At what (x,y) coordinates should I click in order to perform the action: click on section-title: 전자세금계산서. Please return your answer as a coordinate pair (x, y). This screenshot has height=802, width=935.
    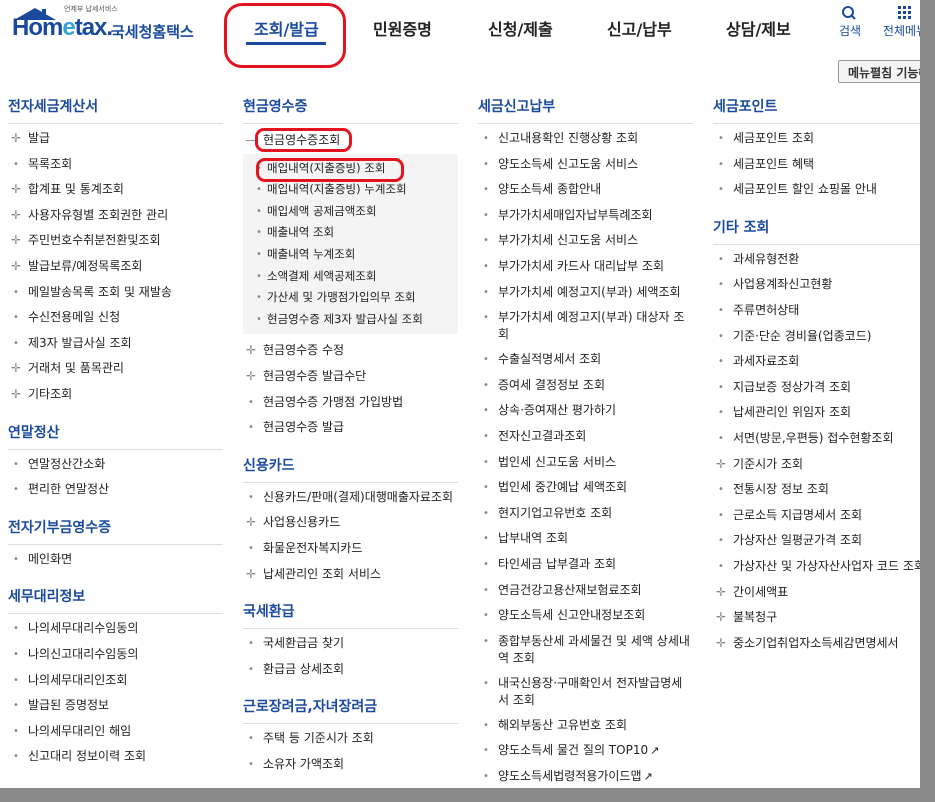
    Looking at the image, I should click on (115, 110).